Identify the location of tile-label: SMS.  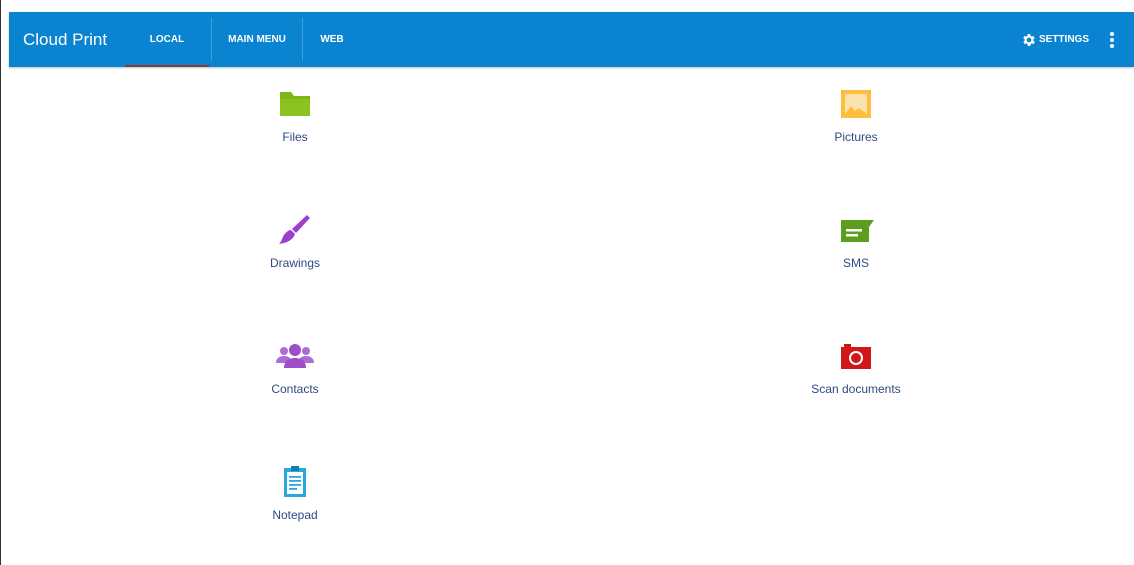
(855, 263).